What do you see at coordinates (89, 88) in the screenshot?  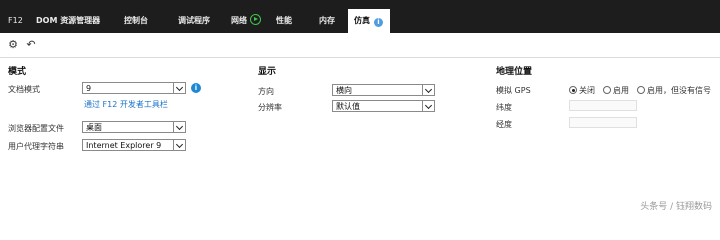 I see `document-mode-value: 9` at bounding box center [89, 88].